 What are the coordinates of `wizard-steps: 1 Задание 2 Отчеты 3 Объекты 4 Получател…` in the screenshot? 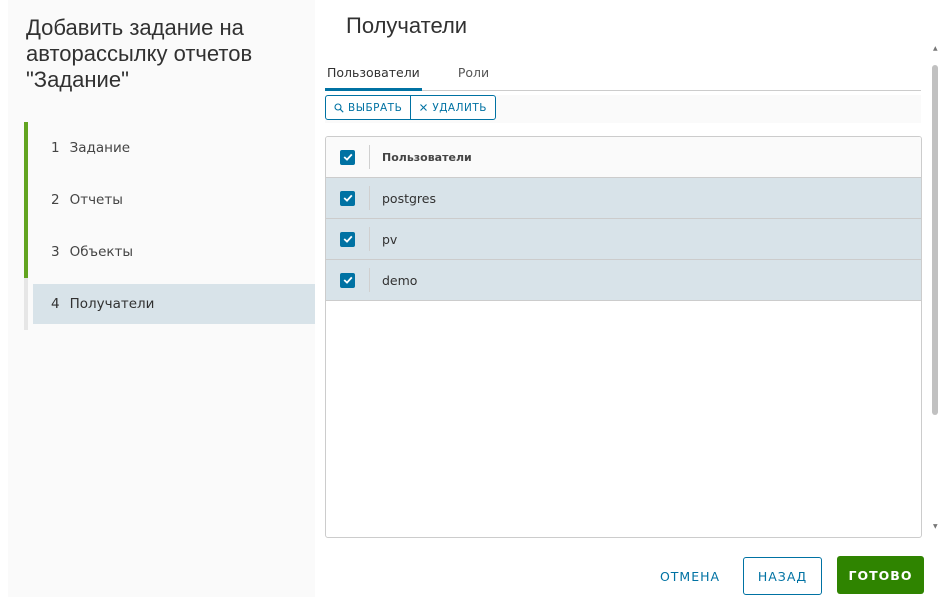 It's located at (169, 226).